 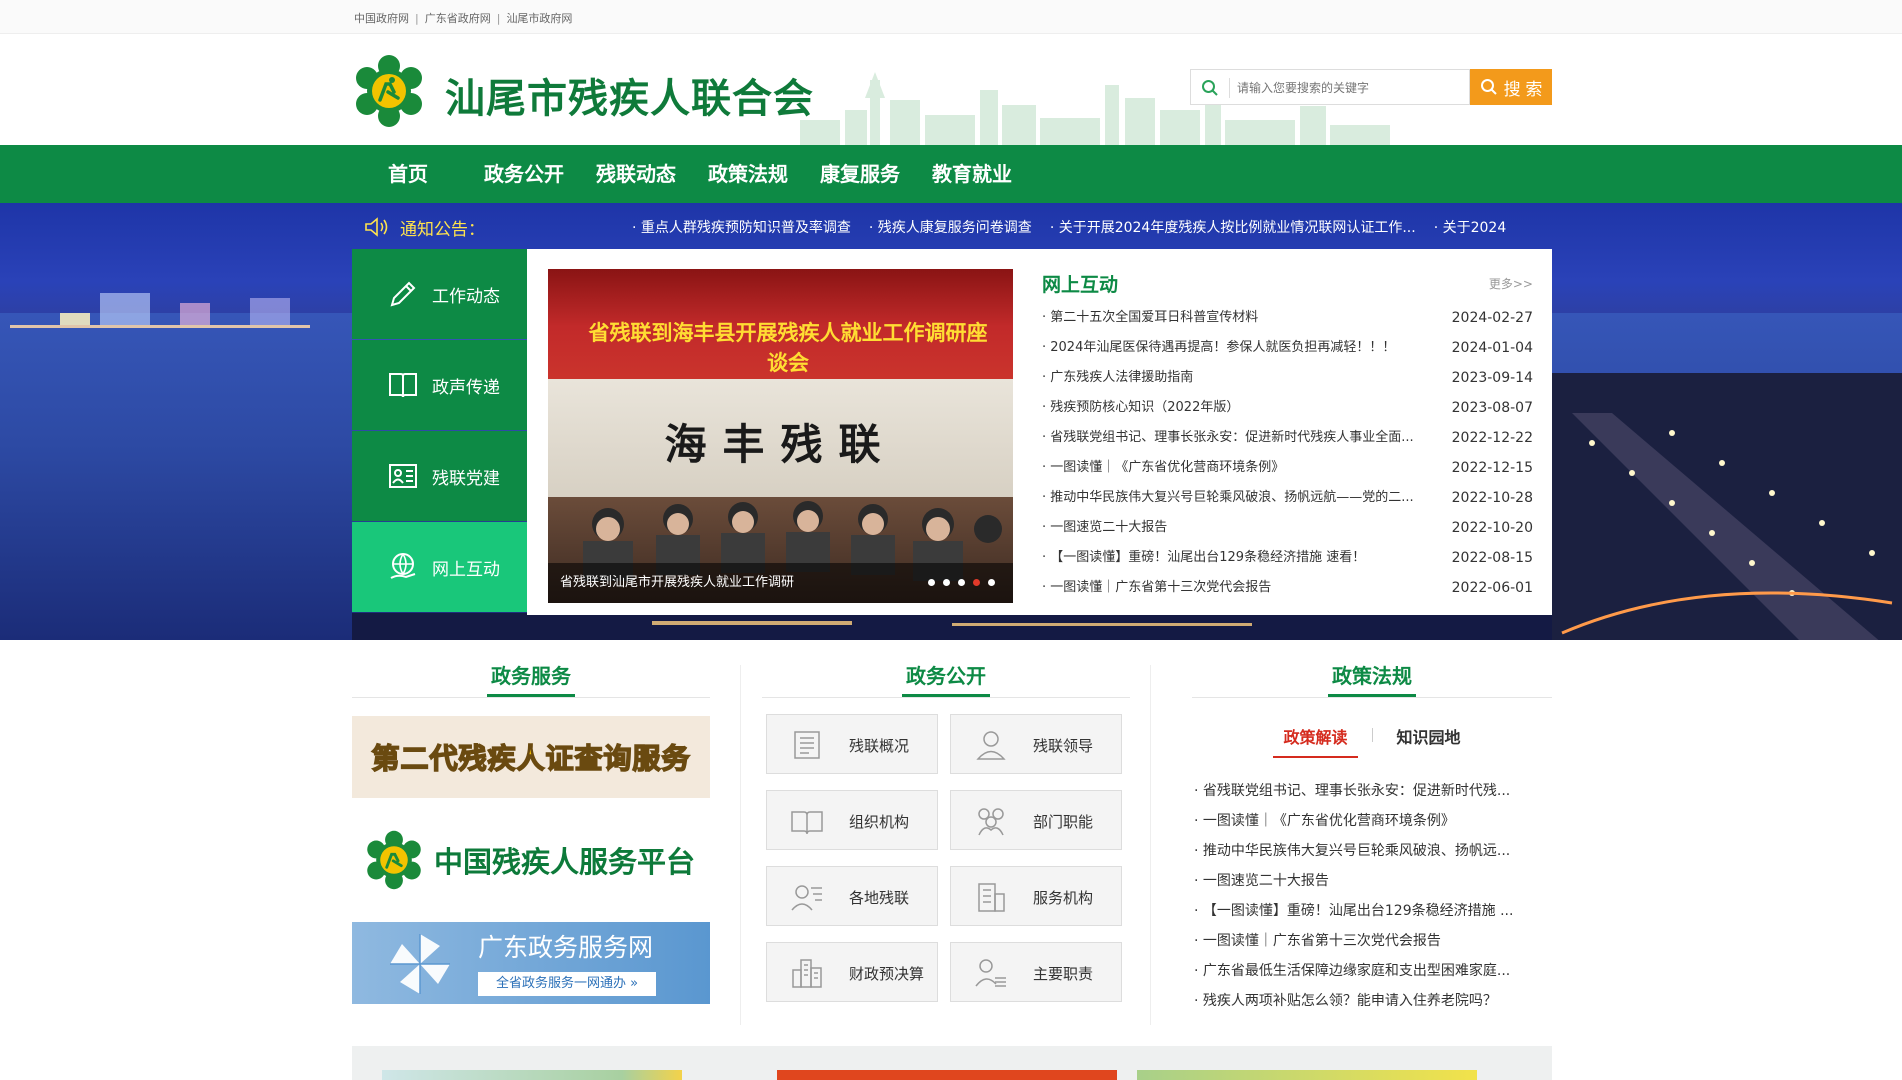 What do you see at coordinates (531, 757) in the screenshot?
I see `disability-card-query-banner: 第二代残疾人证查询服务` at bounding box center [531, 757].